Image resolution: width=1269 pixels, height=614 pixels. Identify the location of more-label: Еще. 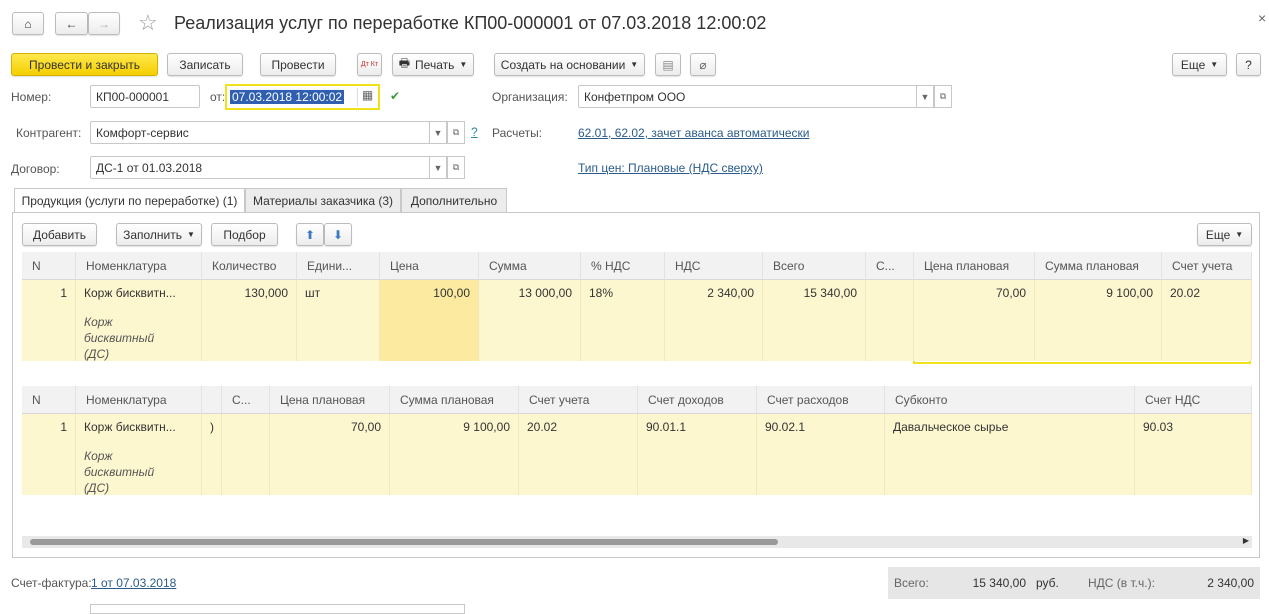
(1193, 64).